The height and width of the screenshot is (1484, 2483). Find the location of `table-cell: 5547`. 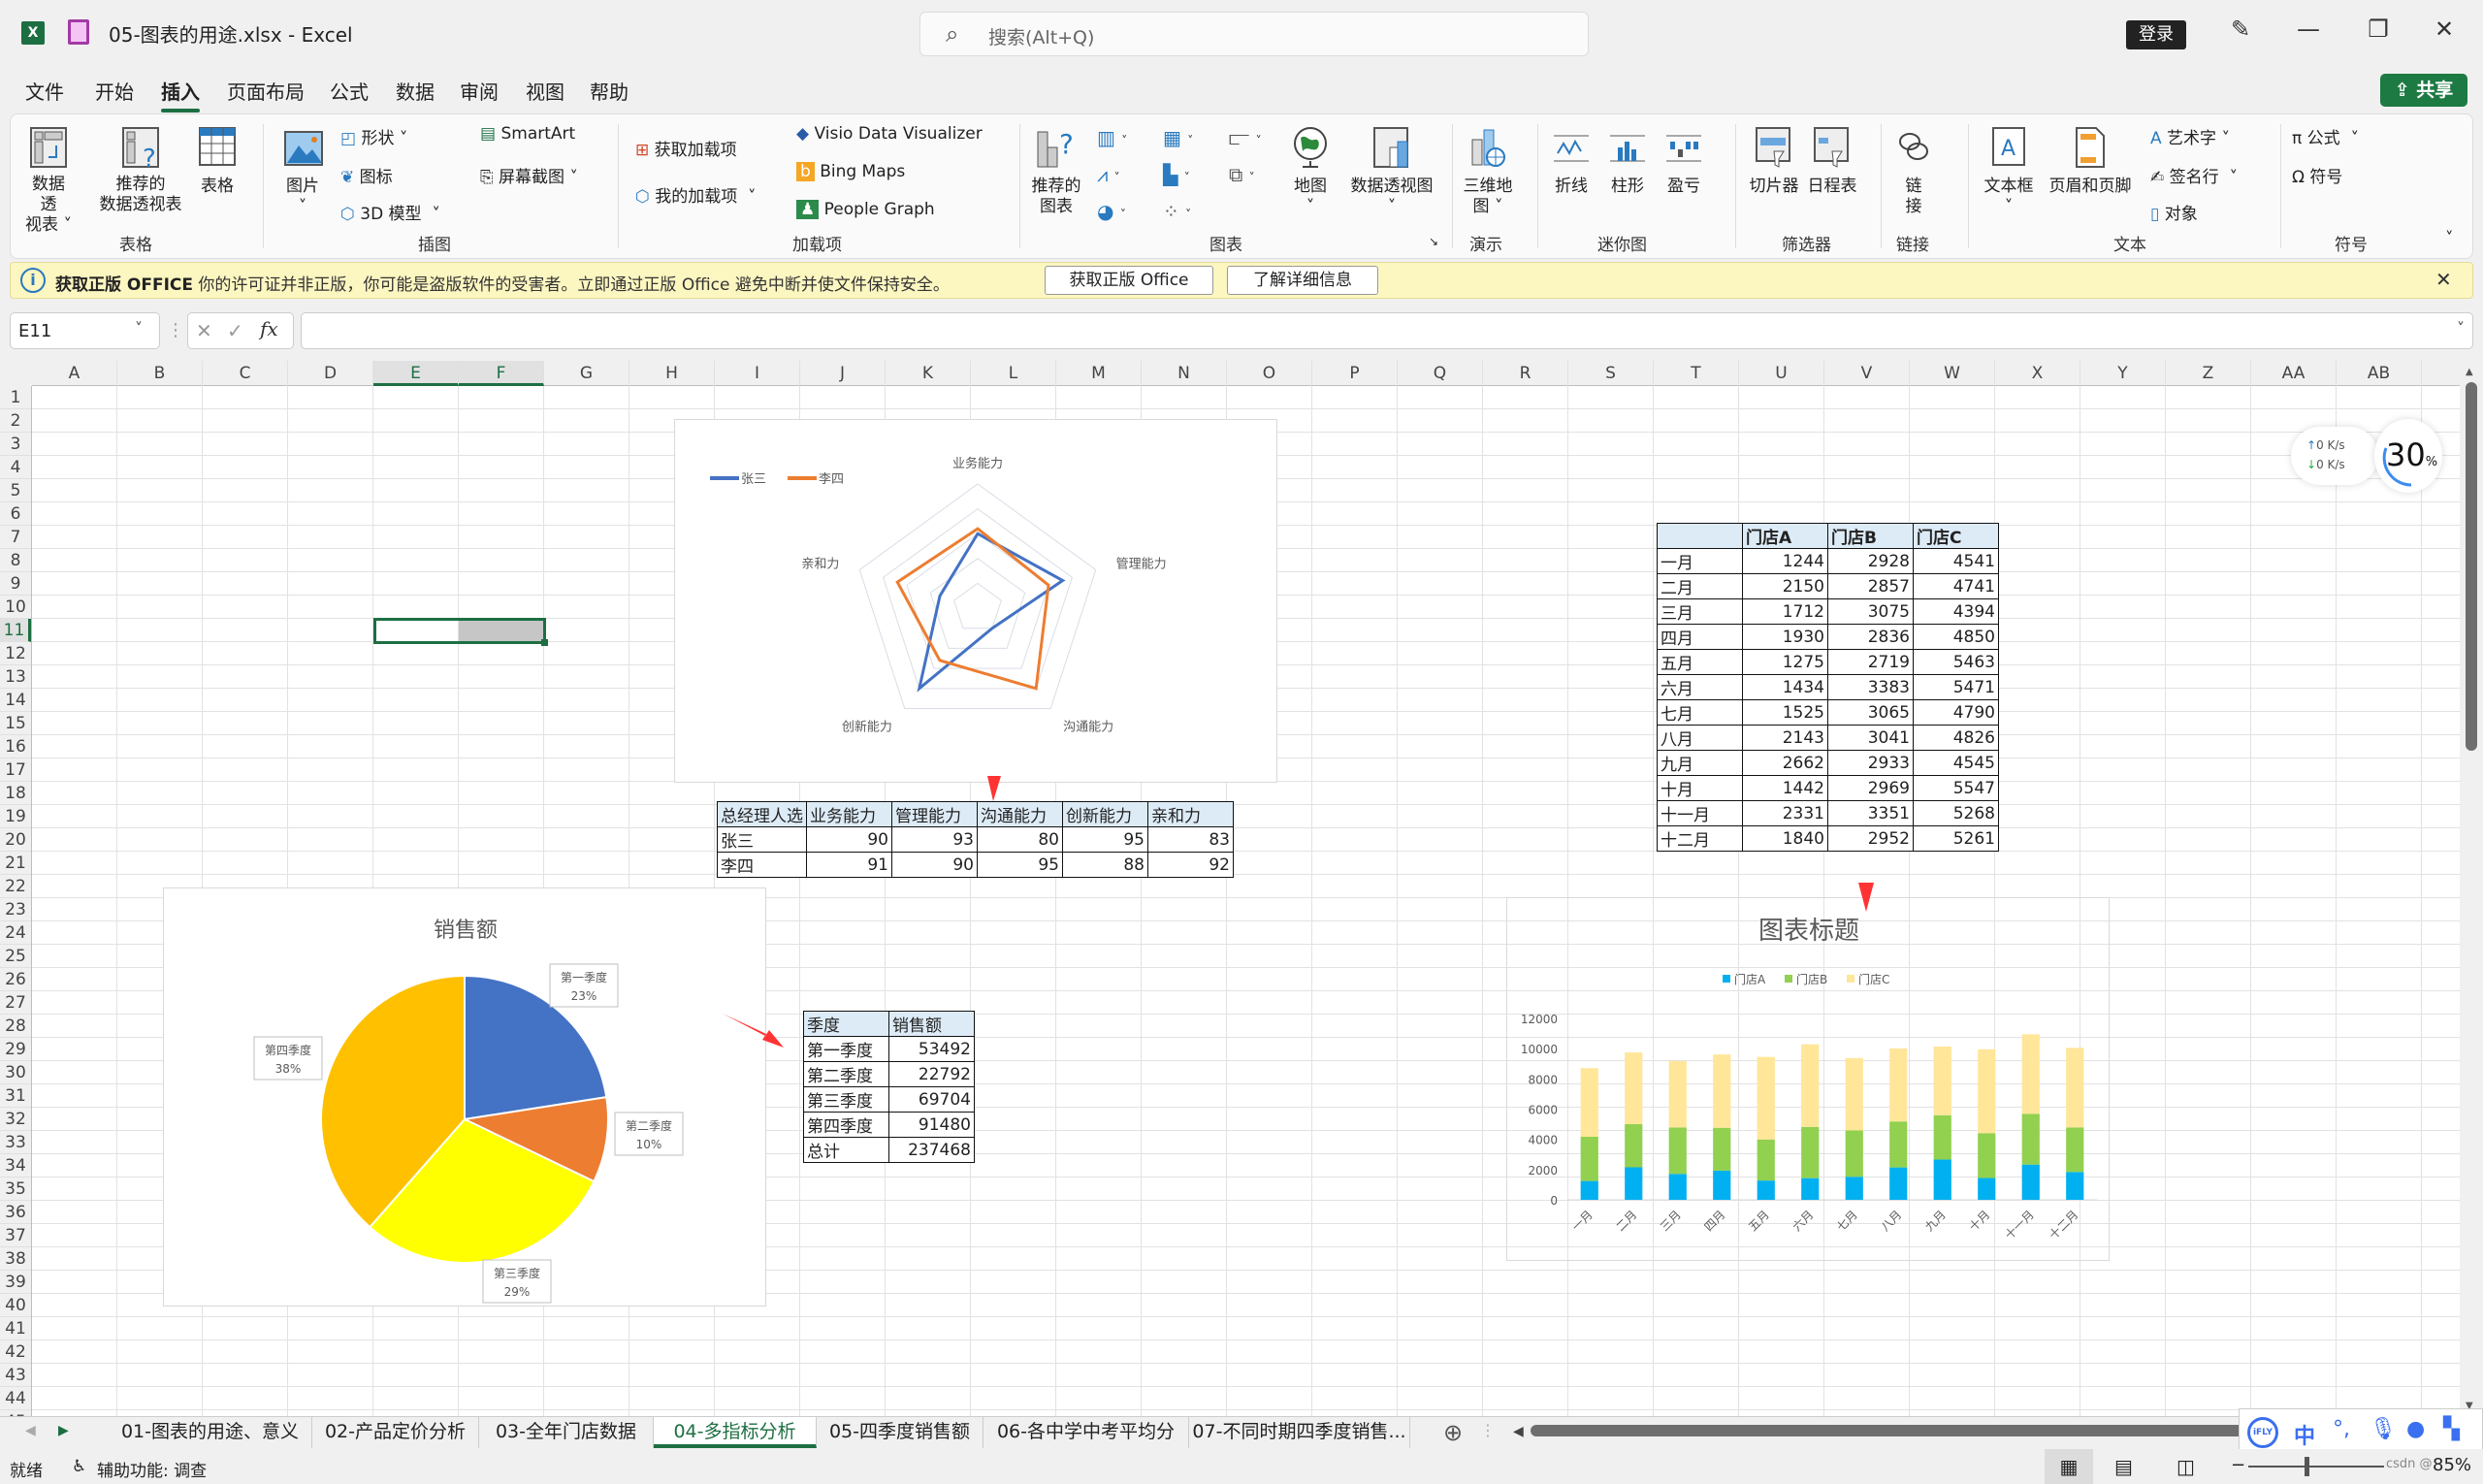

table-cell: 5547 is located at coordinates (1956, 788).